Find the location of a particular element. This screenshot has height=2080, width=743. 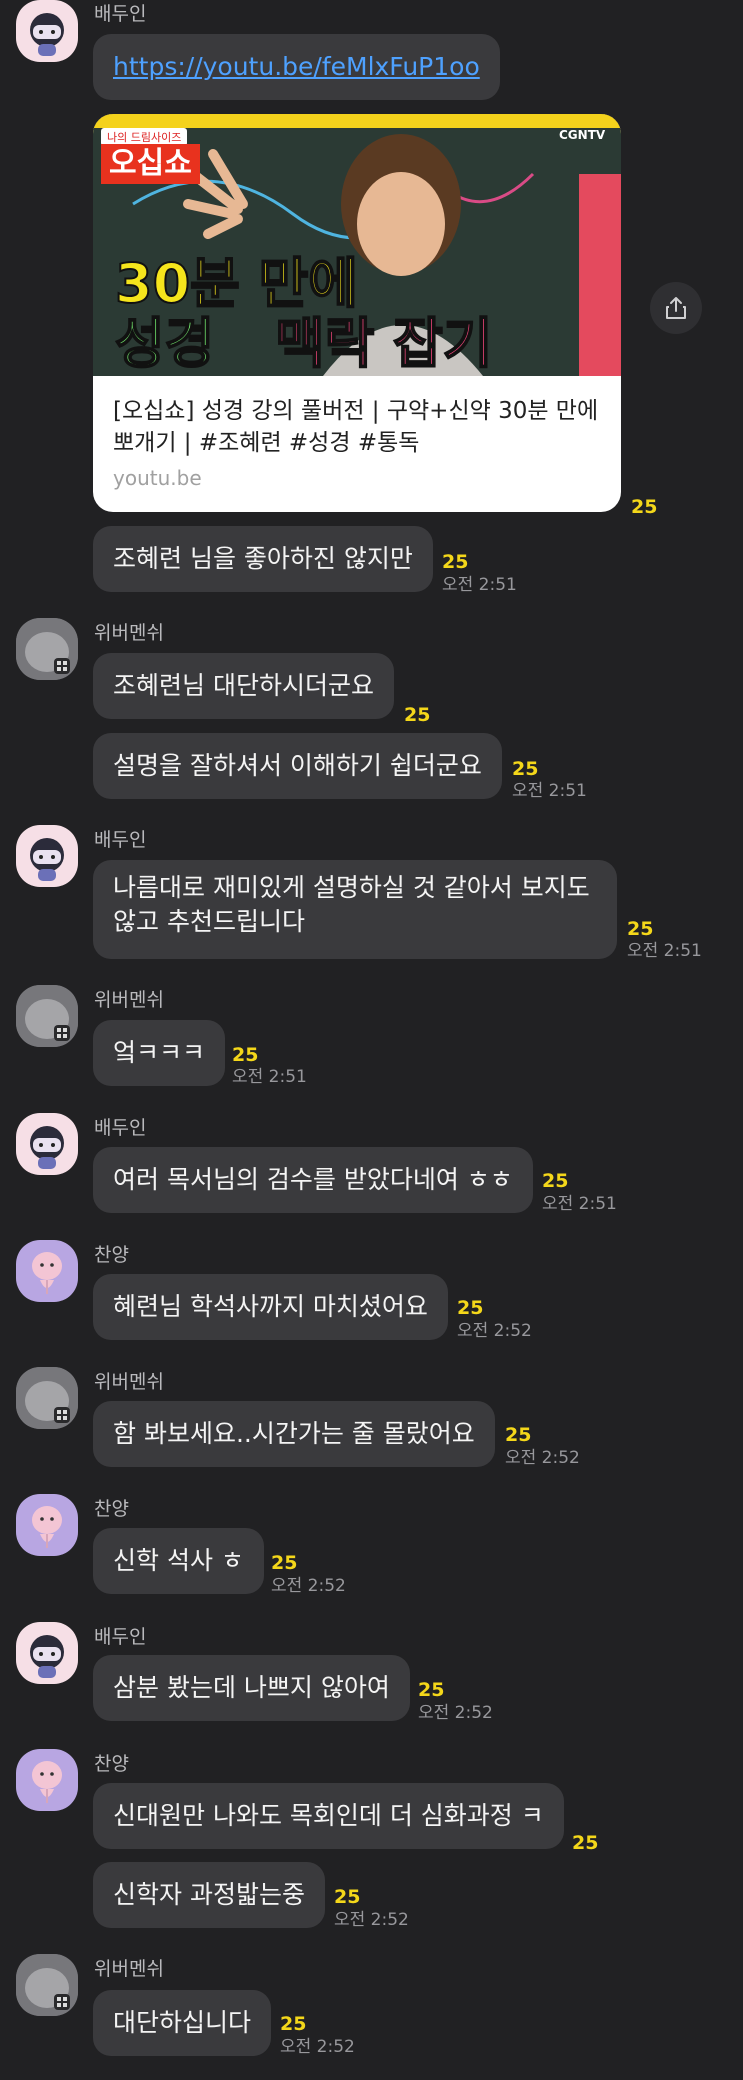

message-text: 신학 석사 ㅎ is located at coordinates (178, 1560).